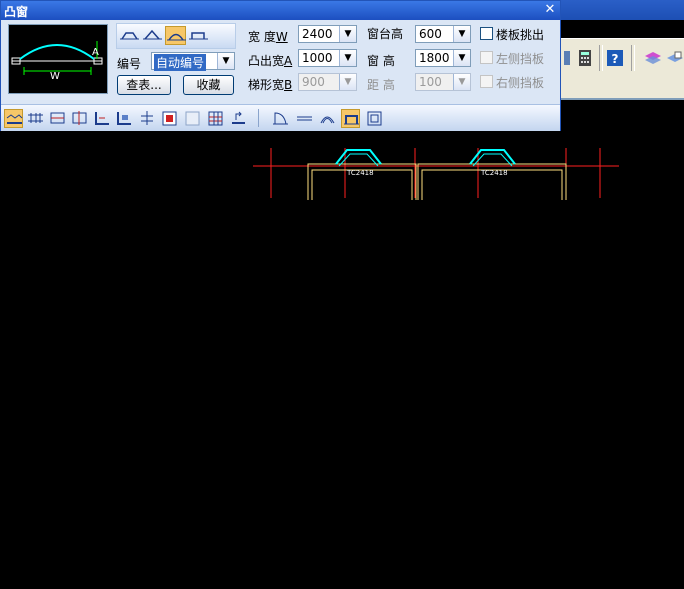 The height and width of the screenshot is (589, 684). Describe the element at coordinates (520, 35) in the screenshot. I see `floor-slab-label: 楼板挑出` at that location.